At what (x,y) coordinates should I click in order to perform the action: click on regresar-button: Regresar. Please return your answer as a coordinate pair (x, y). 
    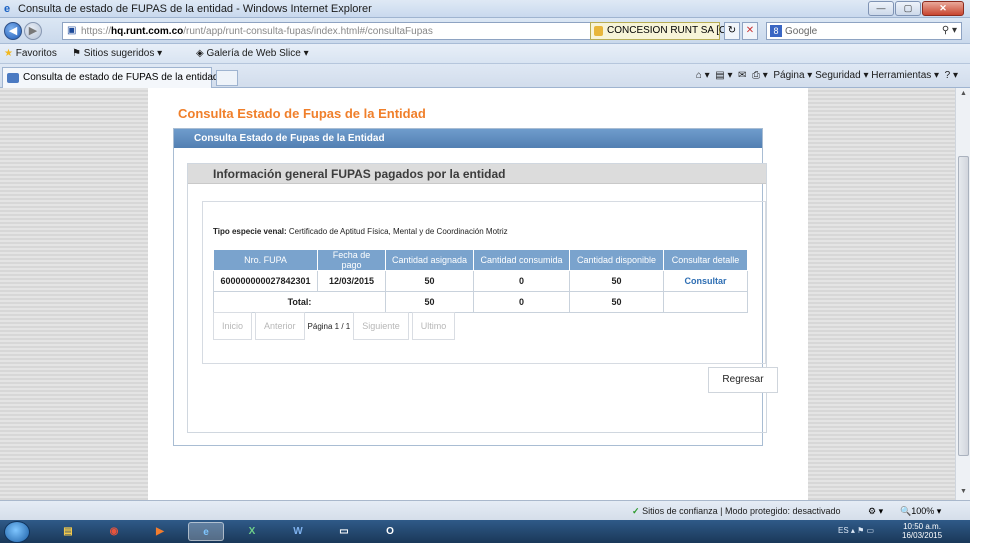
    Looking at the image, I should click on (743, 380).